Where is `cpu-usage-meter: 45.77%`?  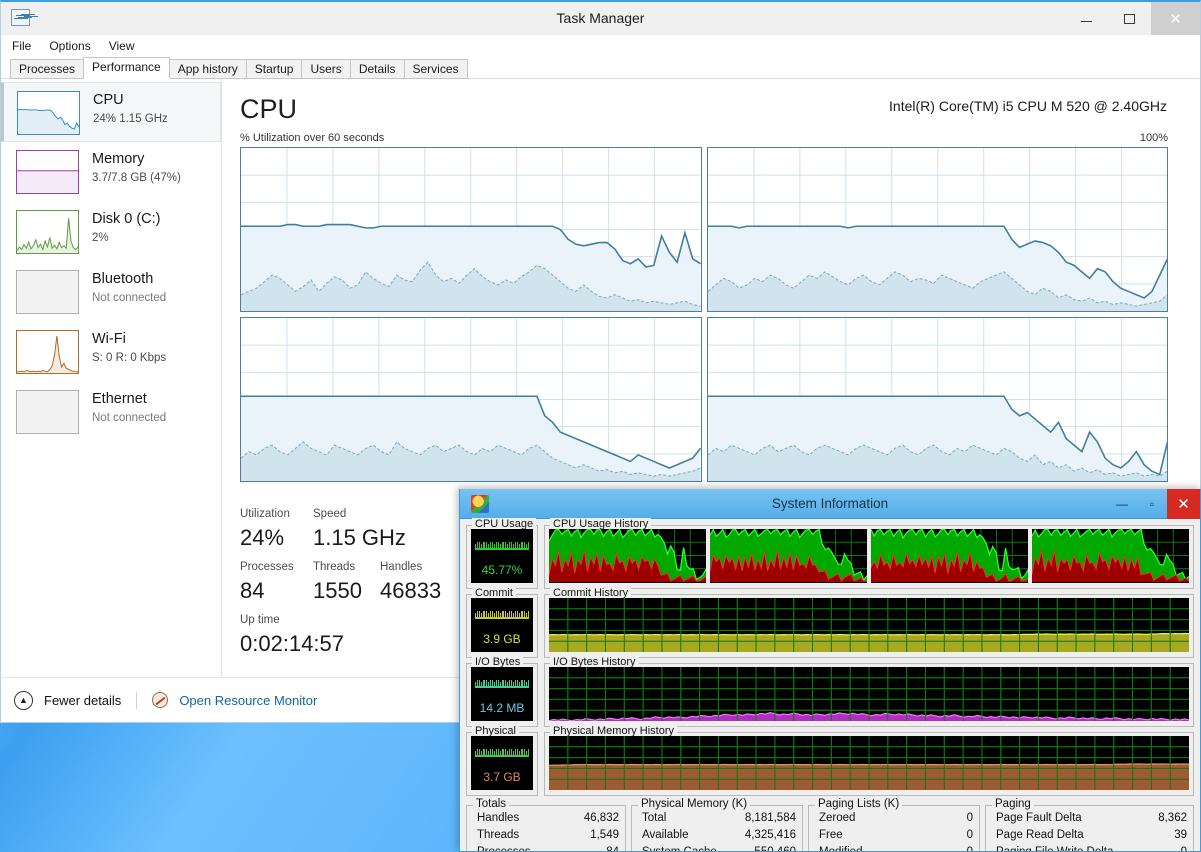 cpu-usage-meter: 45.77% is located at coordinates (502, 556).